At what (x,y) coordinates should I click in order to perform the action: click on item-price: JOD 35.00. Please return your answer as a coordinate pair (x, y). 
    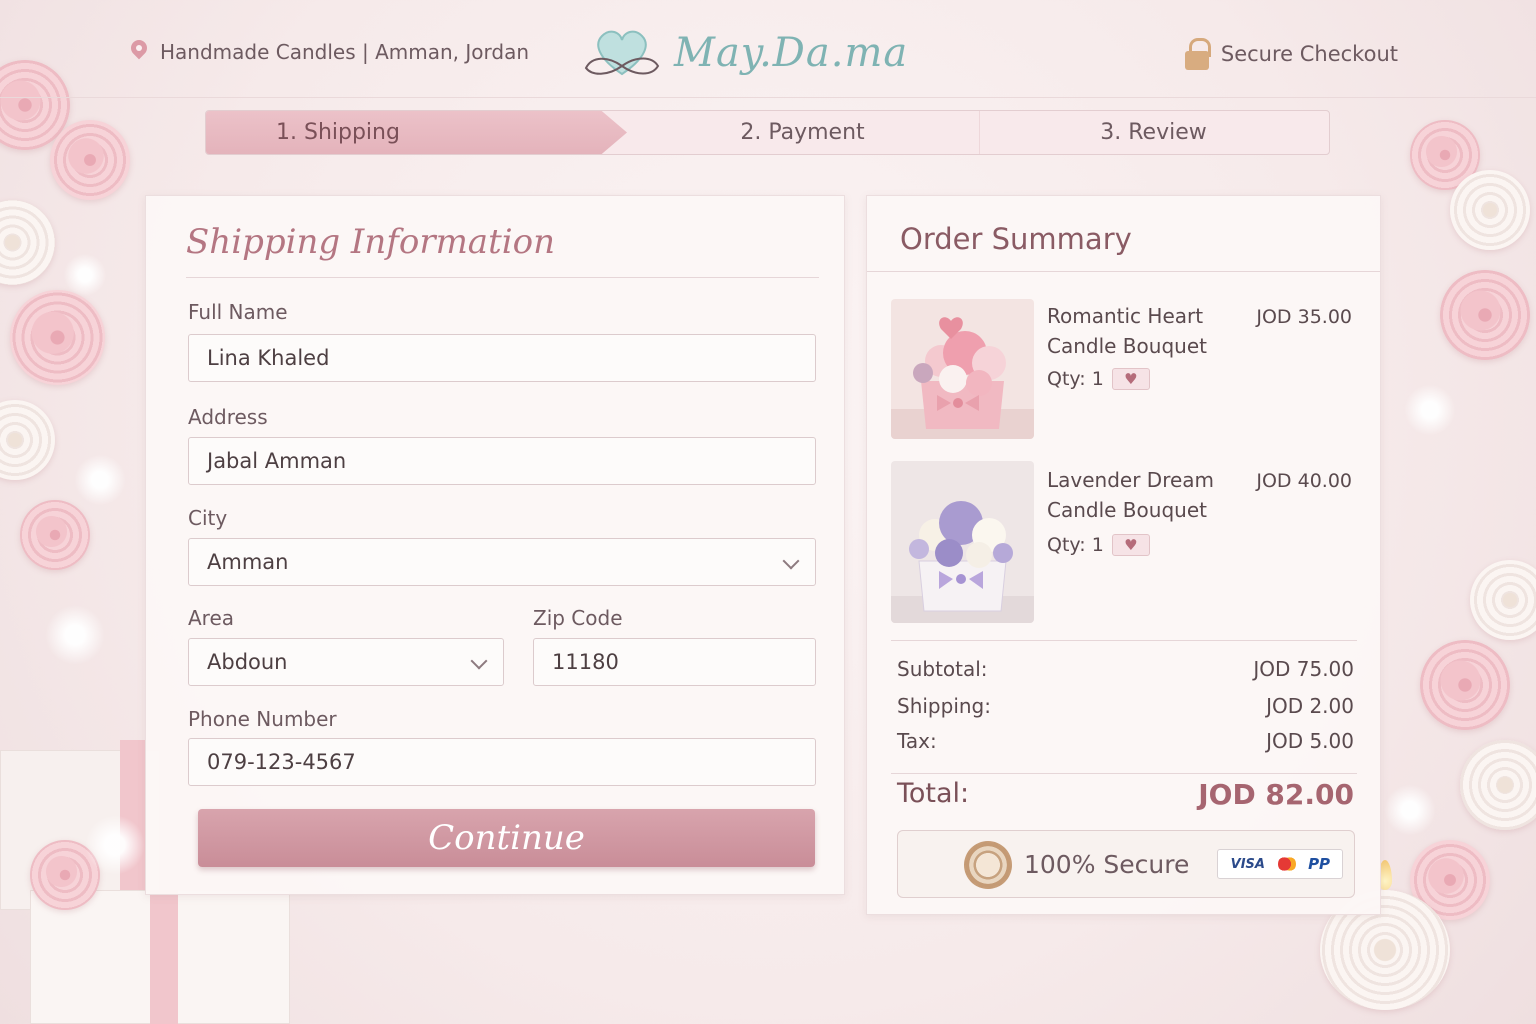
    Looking at the image, I should click on (1304, 317).